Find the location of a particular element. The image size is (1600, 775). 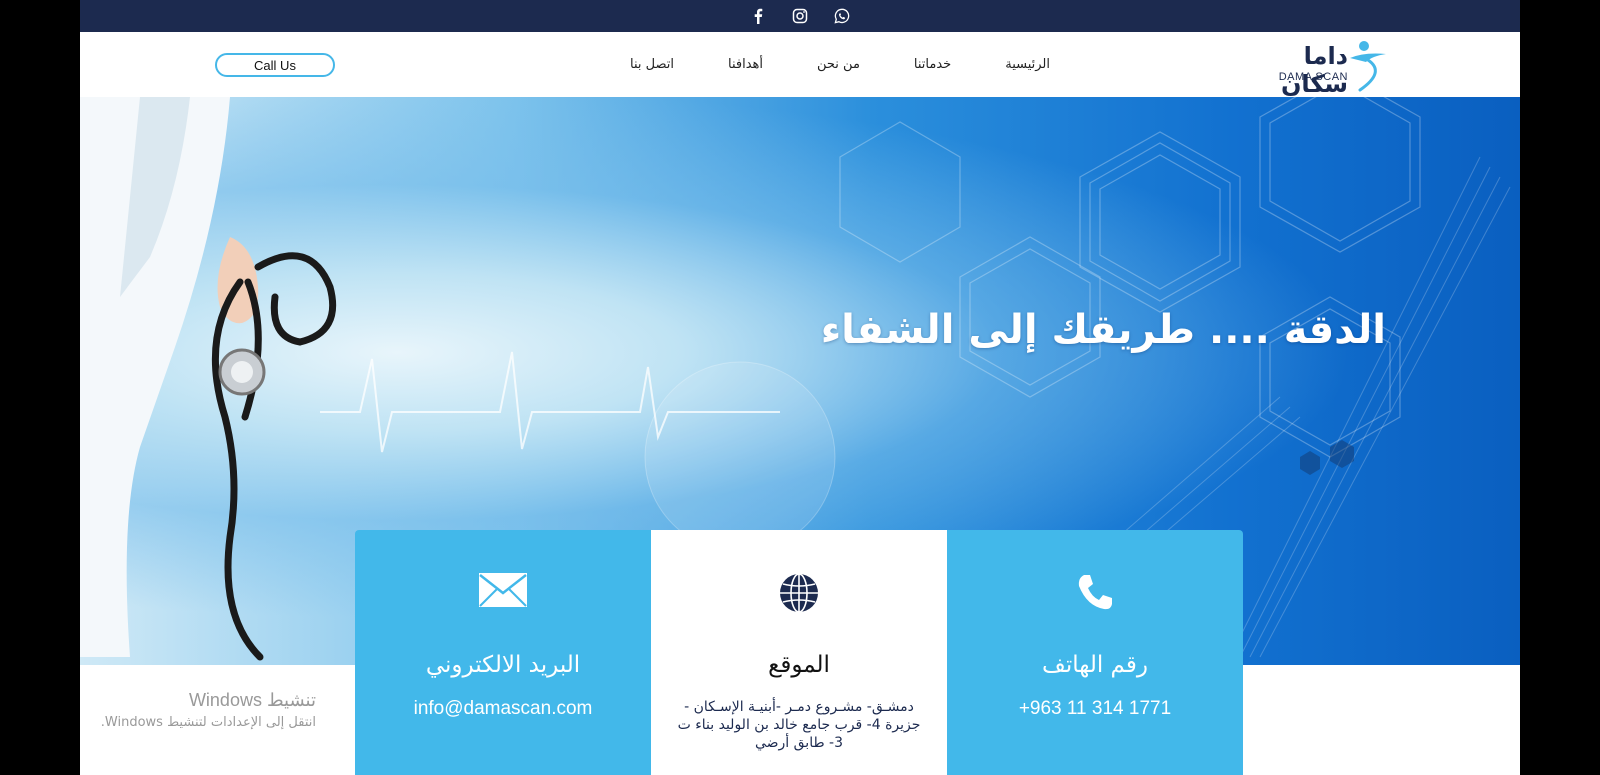

nav-item-about: من نحن is located at coordinates (838, 64).